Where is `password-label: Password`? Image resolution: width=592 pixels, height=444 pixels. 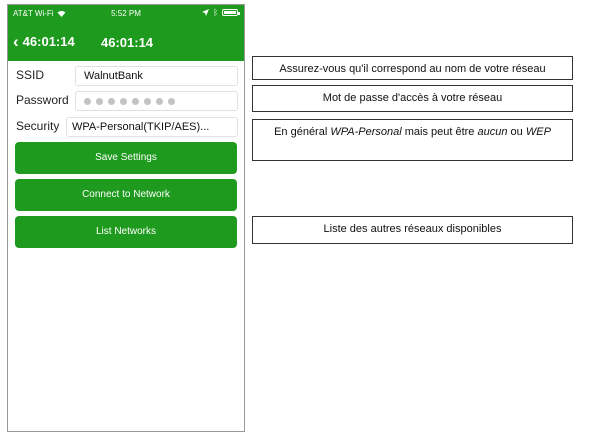 password-label: Password is located at coordinates (42, 100).